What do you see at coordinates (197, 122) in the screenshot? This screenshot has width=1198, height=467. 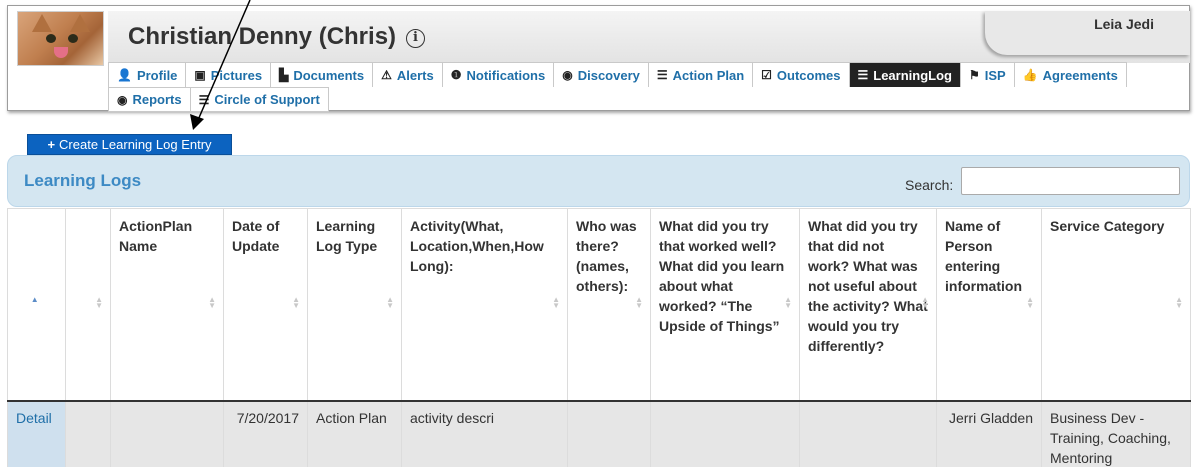 I see `arrow-head` at bounding box center [197, 122].